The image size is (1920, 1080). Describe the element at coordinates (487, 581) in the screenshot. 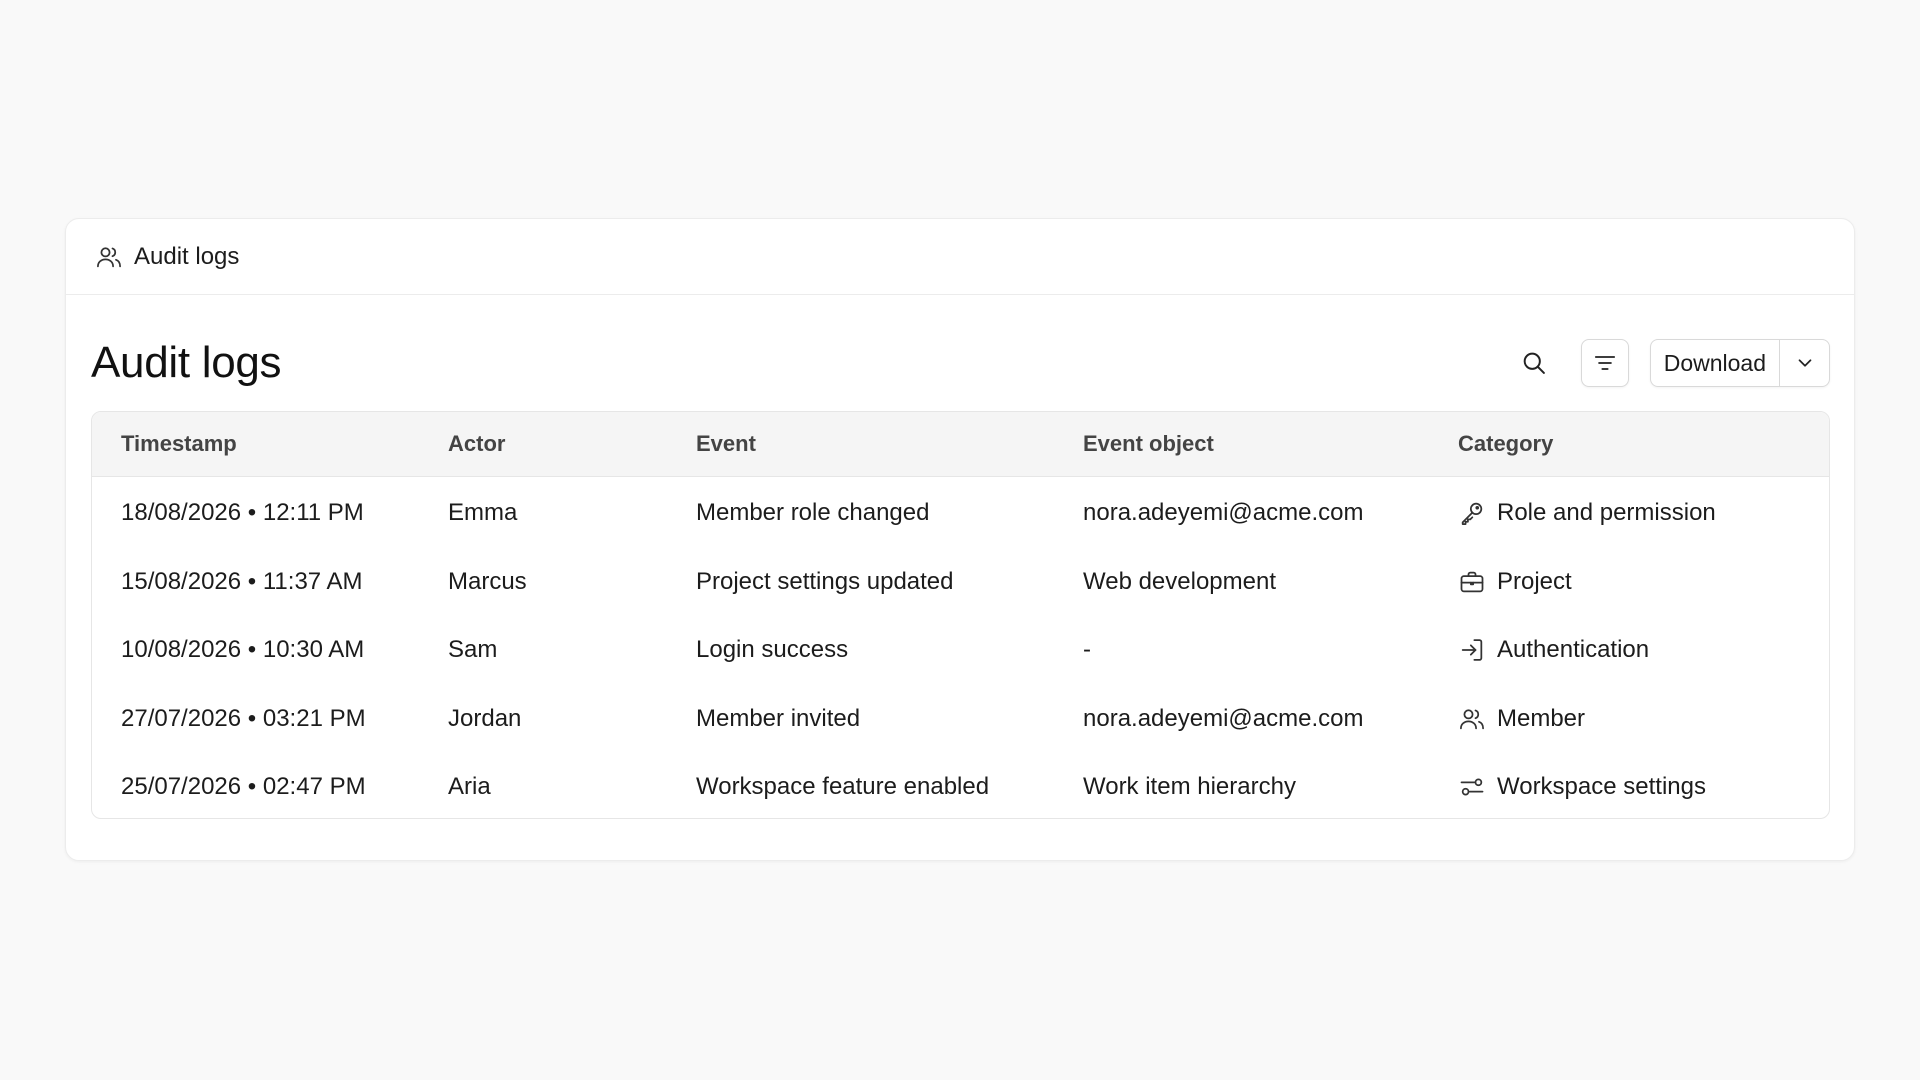

I see `actor-cell: Marcus` at that location.